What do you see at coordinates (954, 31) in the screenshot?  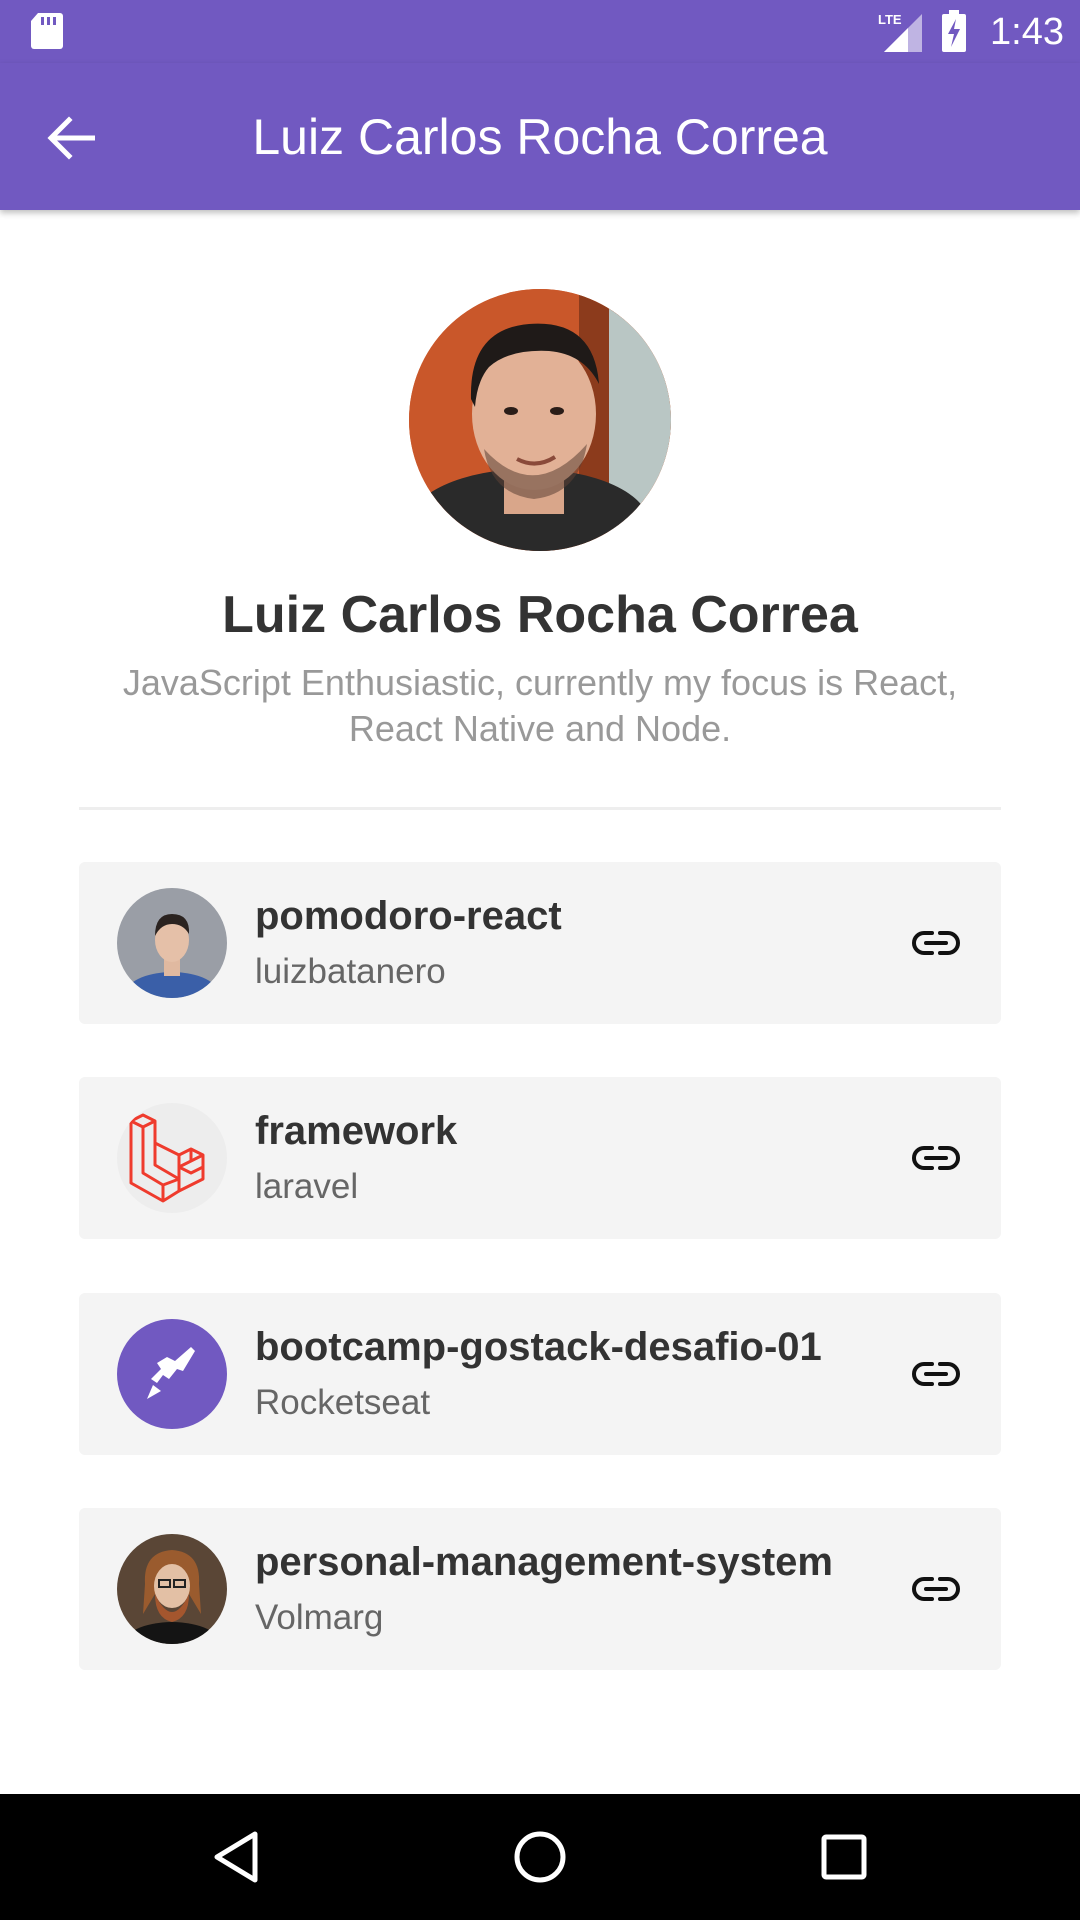 I see `battery-charging-icon` at bounding box center [954, 31].